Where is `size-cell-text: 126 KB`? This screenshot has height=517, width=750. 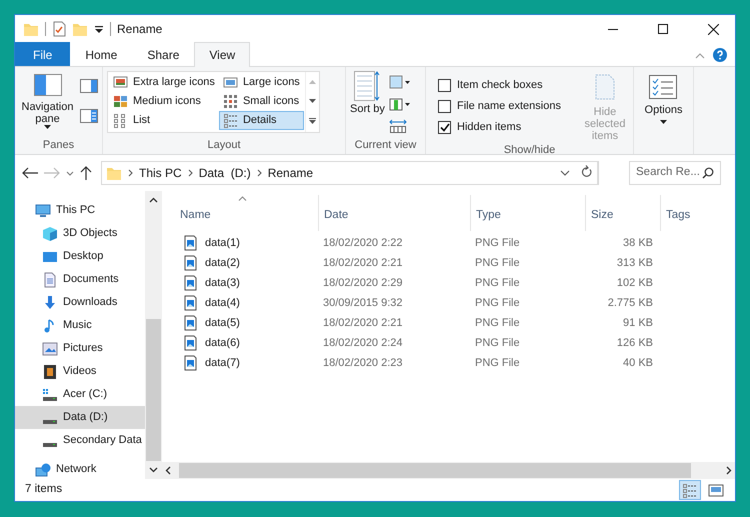
size-cell-text: 126 KB is located at coordinates (635, 343).